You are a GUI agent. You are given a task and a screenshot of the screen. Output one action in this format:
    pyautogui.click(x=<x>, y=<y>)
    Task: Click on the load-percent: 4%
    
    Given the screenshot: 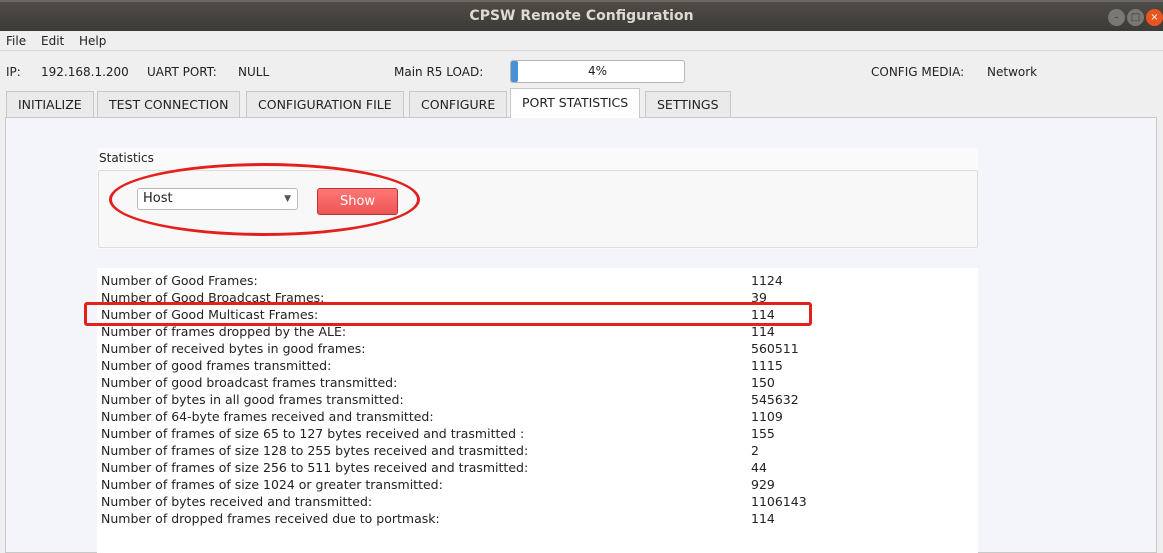 What is the action you would take?
    pyautogui.click(x=597, y=71)
    